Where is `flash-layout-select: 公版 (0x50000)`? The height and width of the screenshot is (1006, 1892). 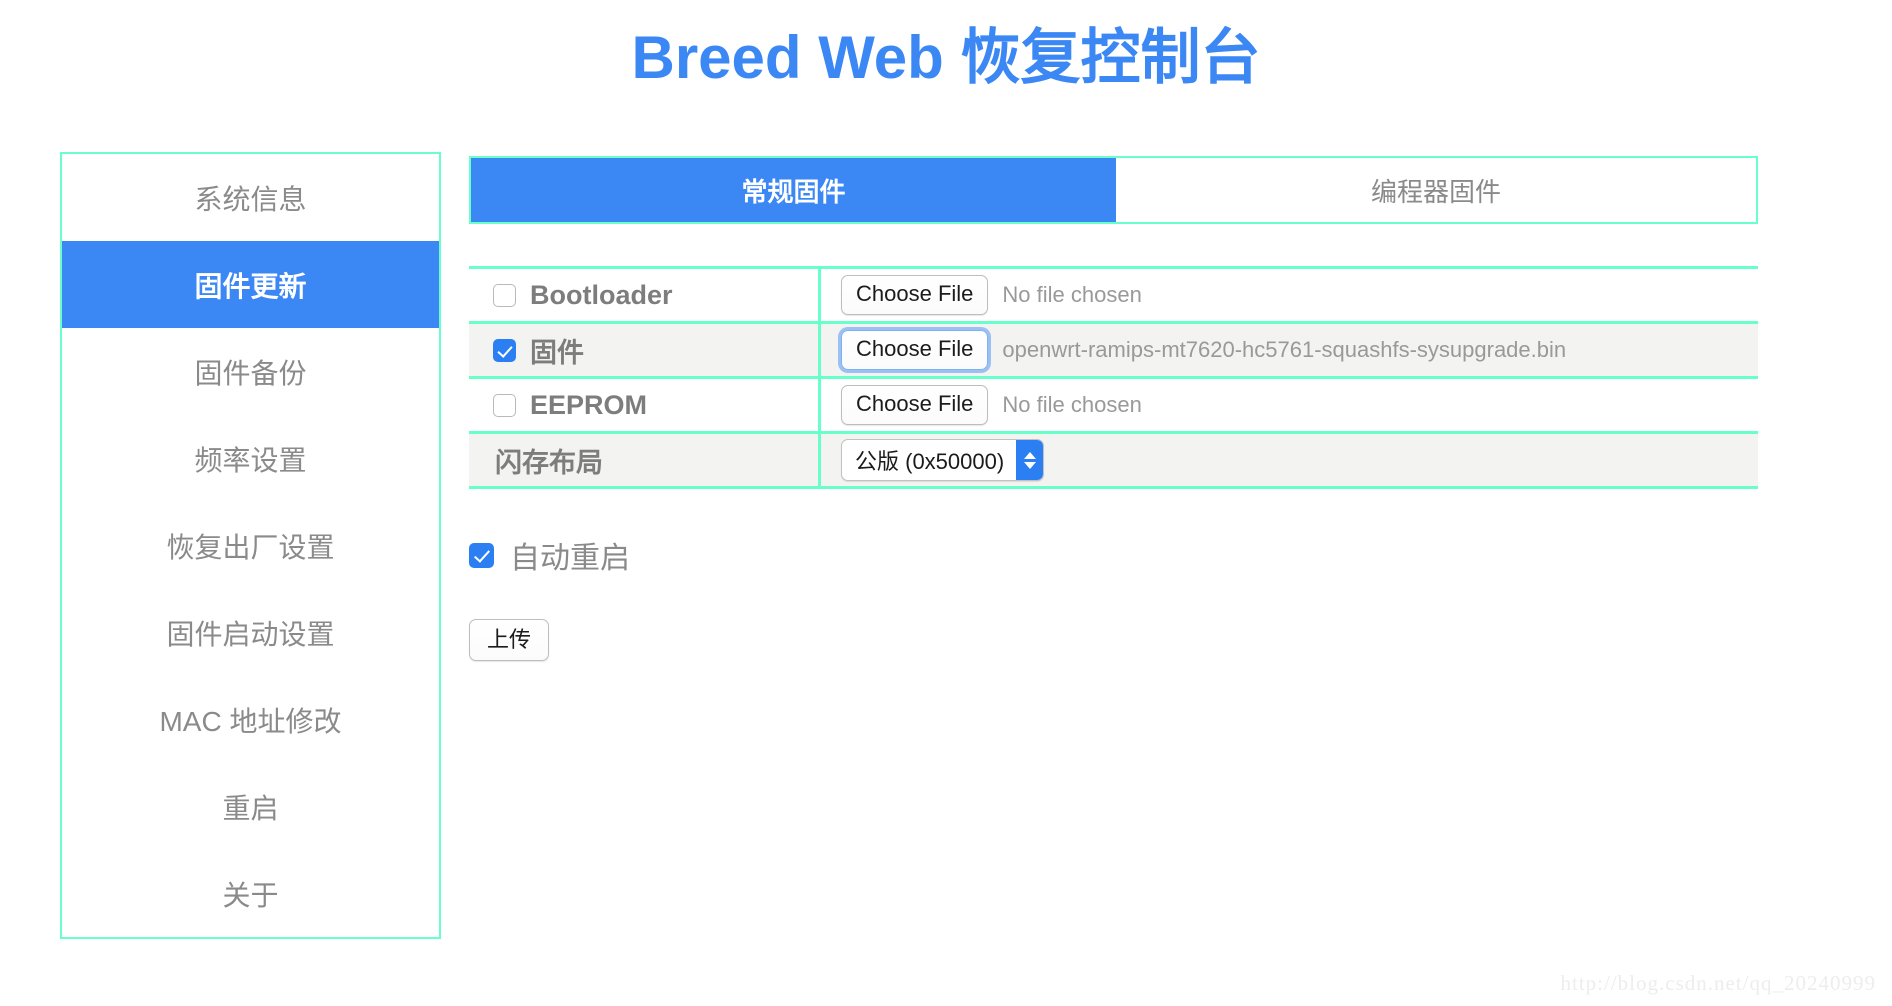
flash-layout-select: 公版 (0x50000) is located at coordinates (943, 460).